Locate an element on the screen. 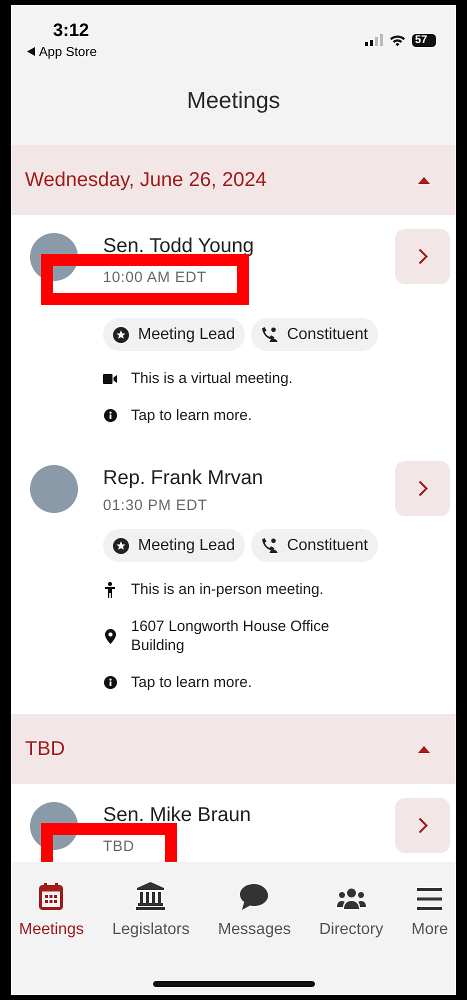  wifi-icon is located at coordinates (397, 40).